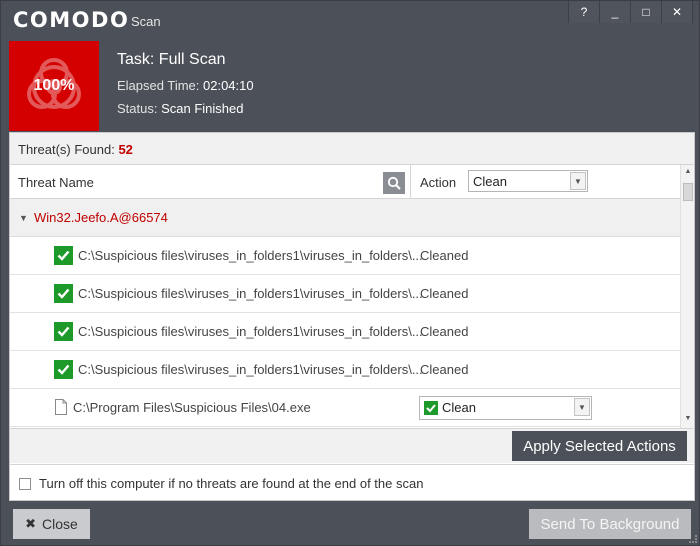 The width and height of the screenshot is (700, 546). What do you see at coordinates (505, 408) in the screenshot?
I see `row-action-select: Clean ▼` at bounding box center [505, 408].